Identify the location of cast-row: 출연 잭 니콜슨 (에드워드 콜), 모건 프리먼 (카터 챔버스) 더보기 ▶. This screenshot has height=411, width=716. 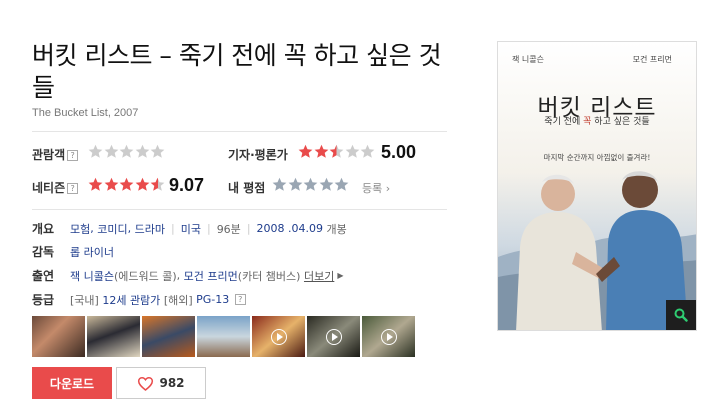
(188, 275).